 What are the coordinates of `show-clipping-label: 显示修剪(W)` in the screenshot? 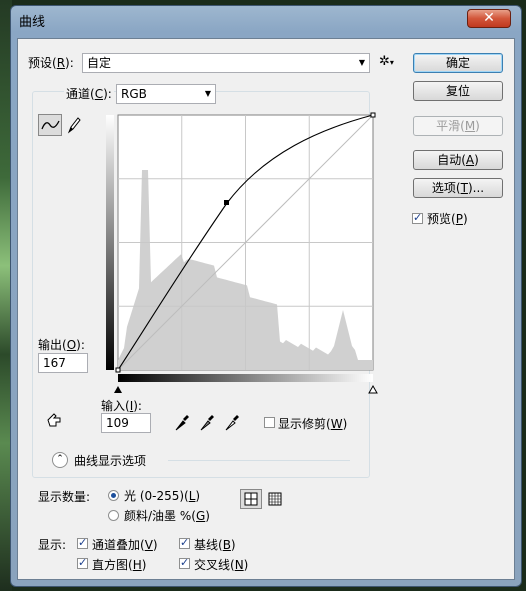 It's located at (313, 424).